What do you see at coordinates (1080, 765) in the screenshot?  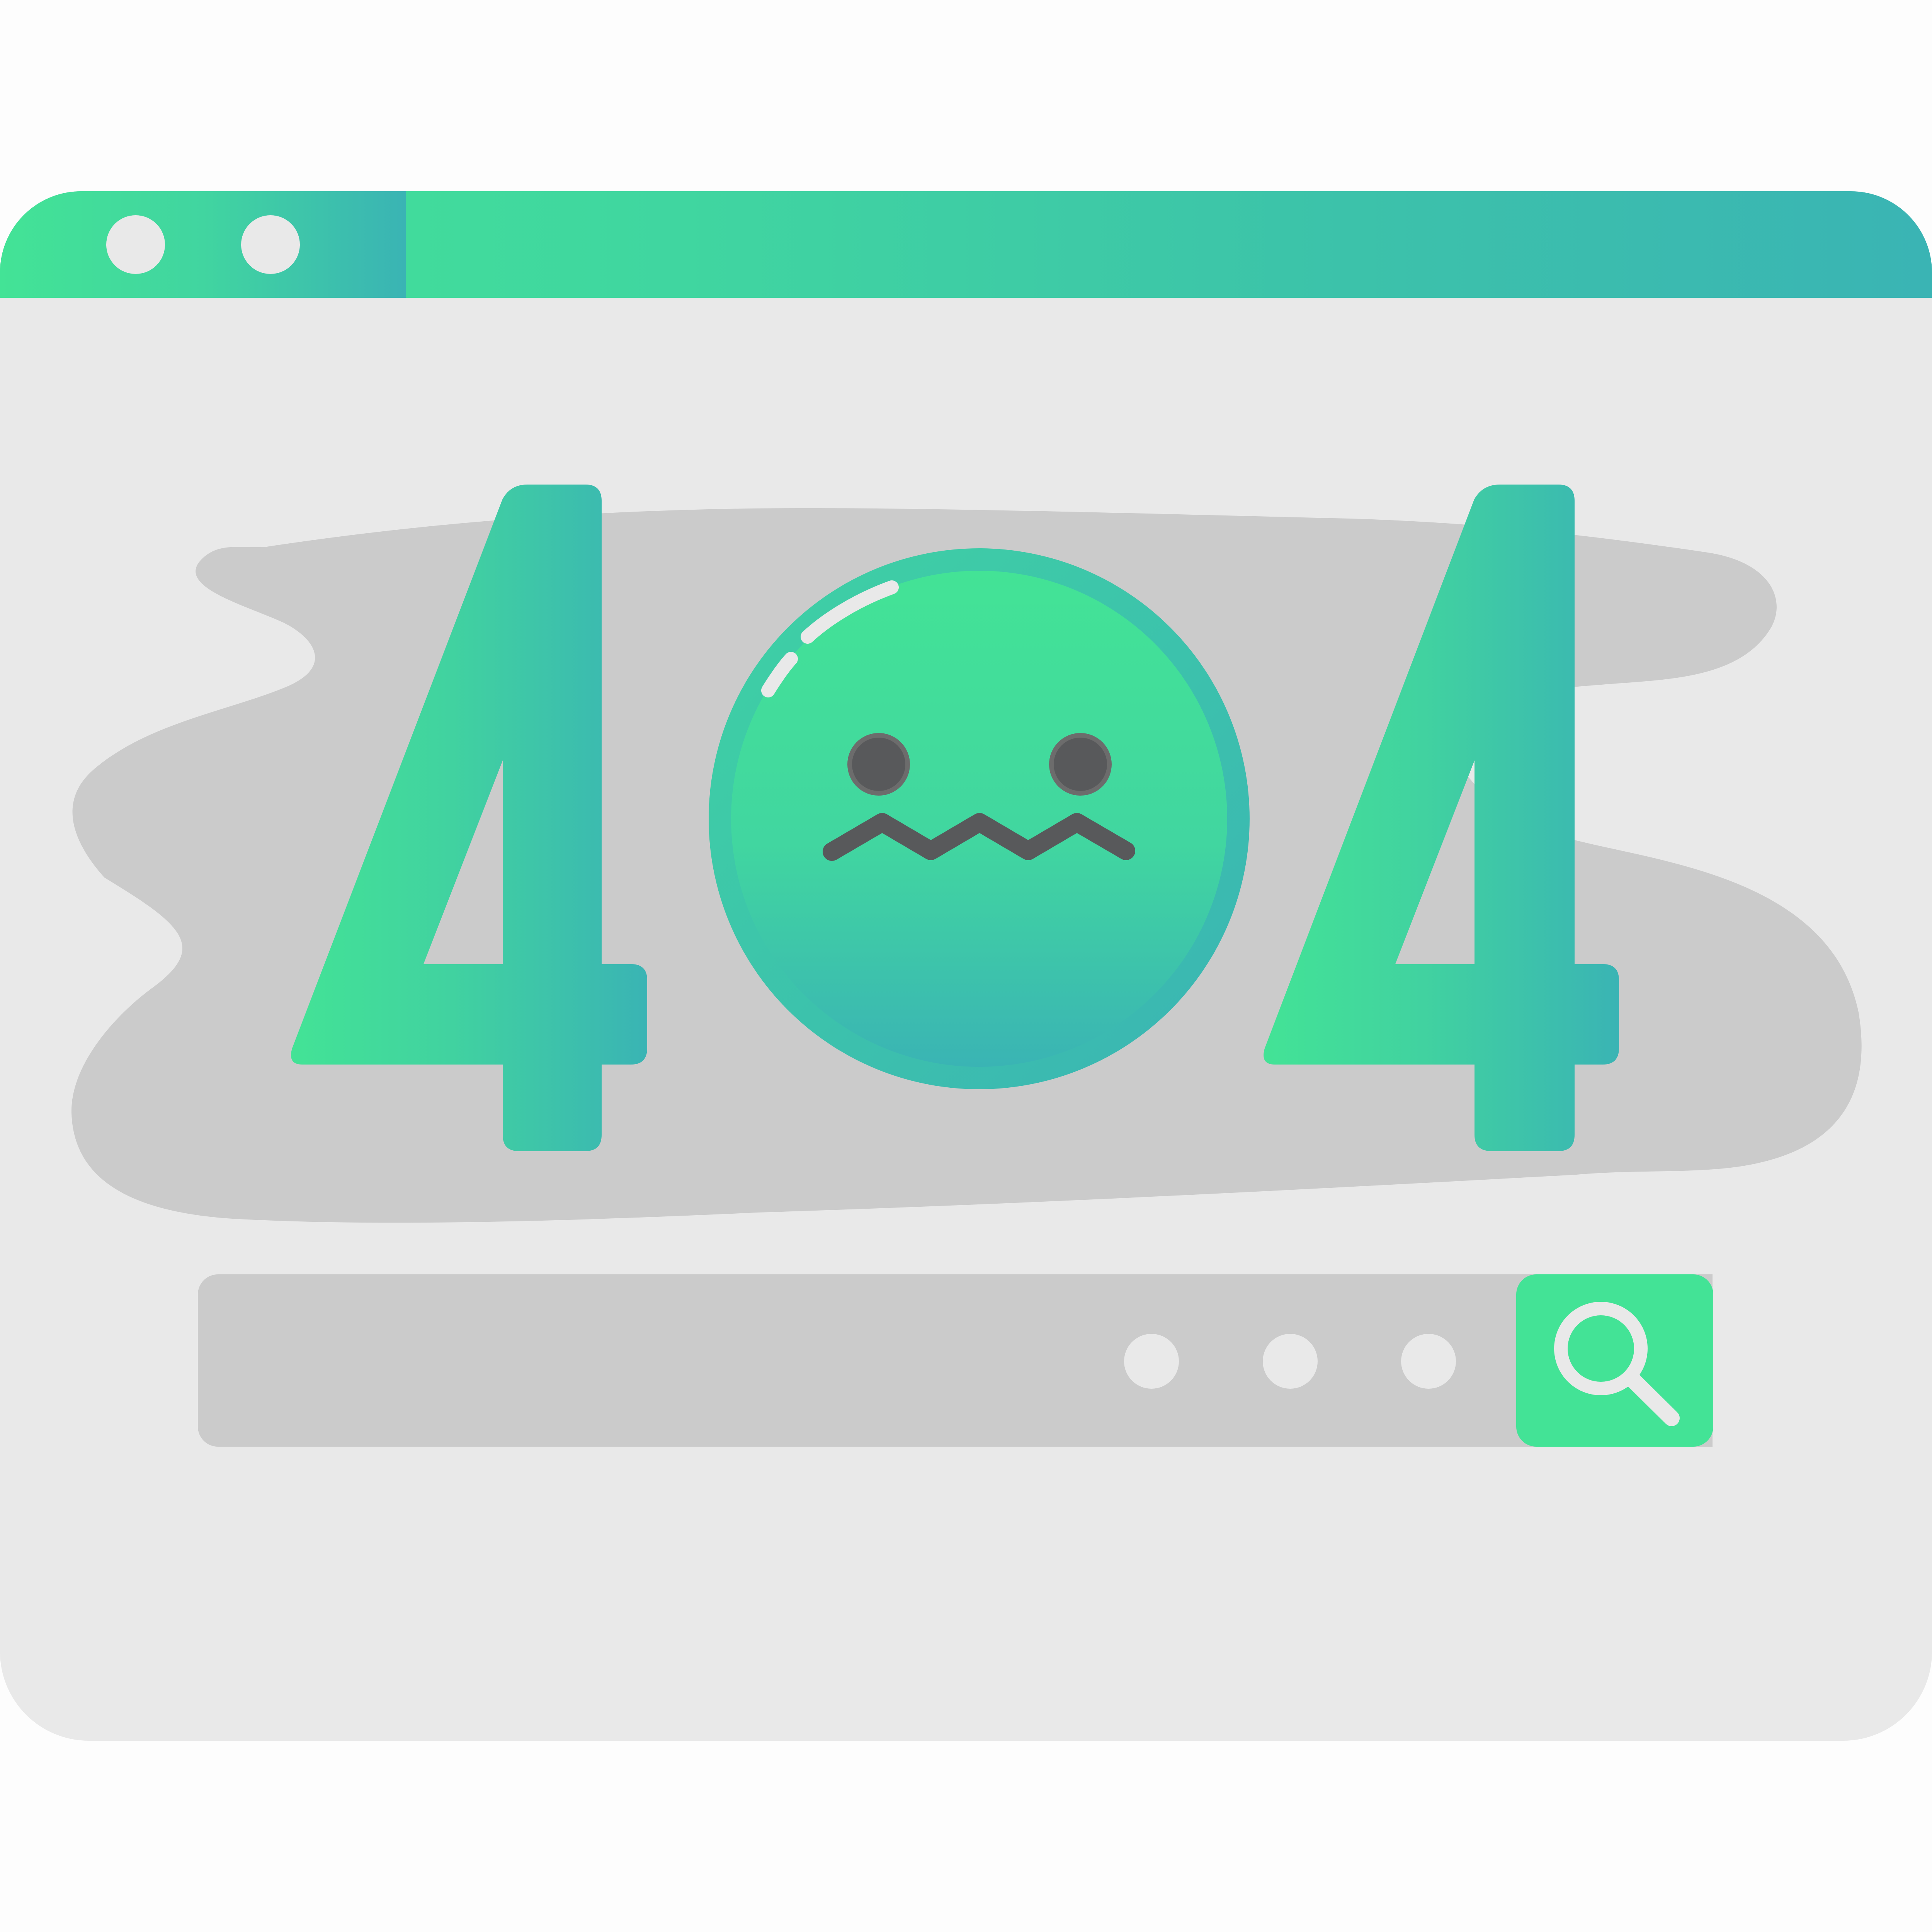 I see `face-right-eye` at bounding box center [1080, 765].